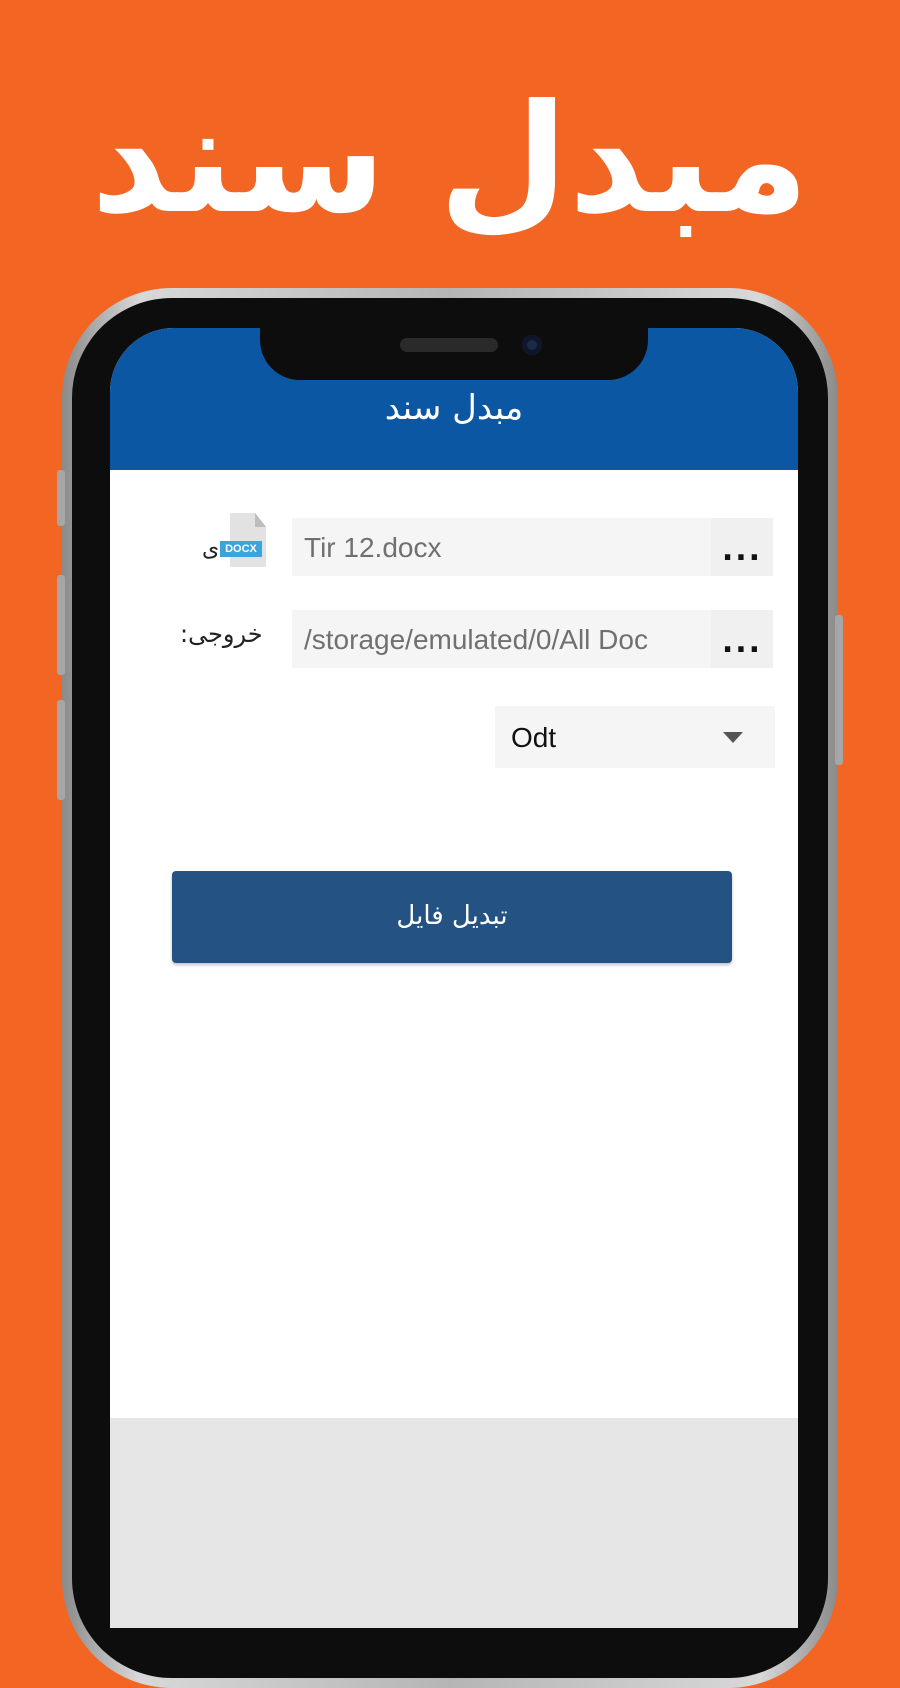 The image size is (900, 1688). What do you see at coordinates (61, 750) in the screenshot?
I see `volume-down-button` at bounding box center [61, 750].